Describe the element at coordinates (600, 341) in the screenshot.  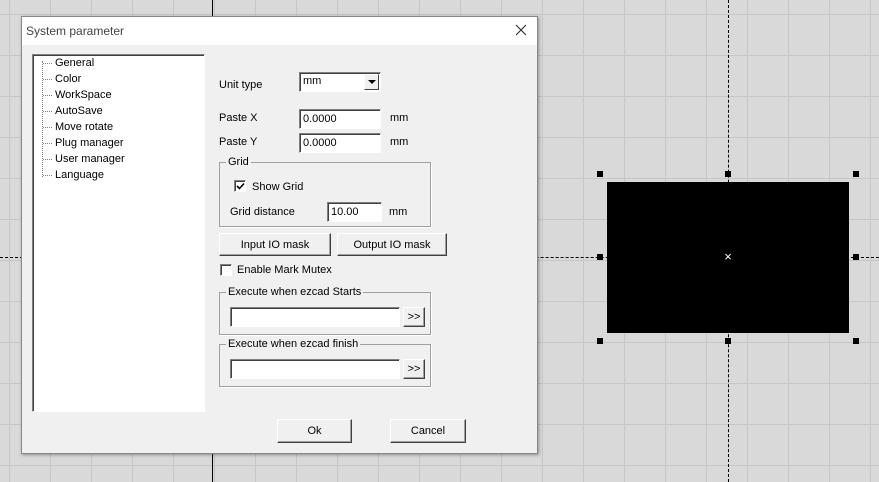
I see `resize-handle-bottom-left` at that location.